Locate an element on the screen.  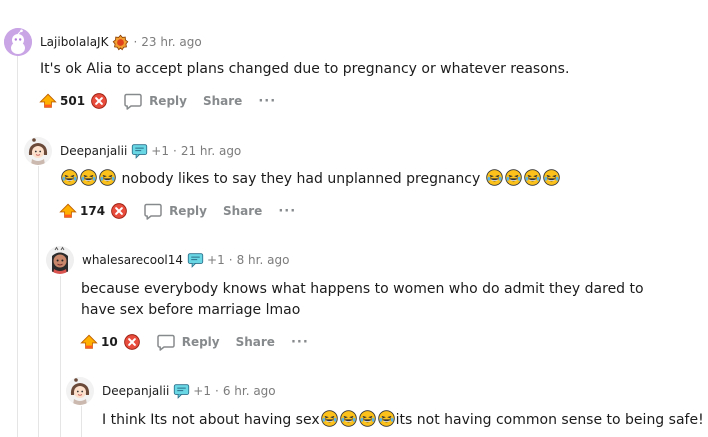
comment-header: whalesarecool14 +1 · 8 hr. ago is located at coordinates (167, 260).